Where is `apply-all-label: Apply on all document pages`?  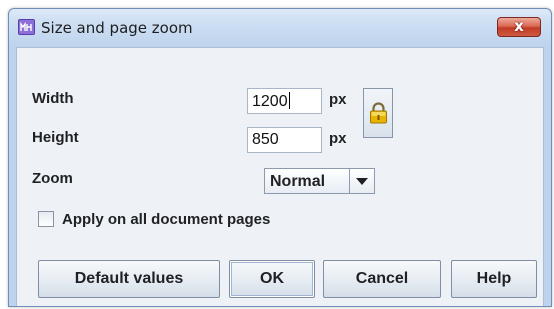
apply-all-label: Apply on all document pages is located at coordinates (166, 219).